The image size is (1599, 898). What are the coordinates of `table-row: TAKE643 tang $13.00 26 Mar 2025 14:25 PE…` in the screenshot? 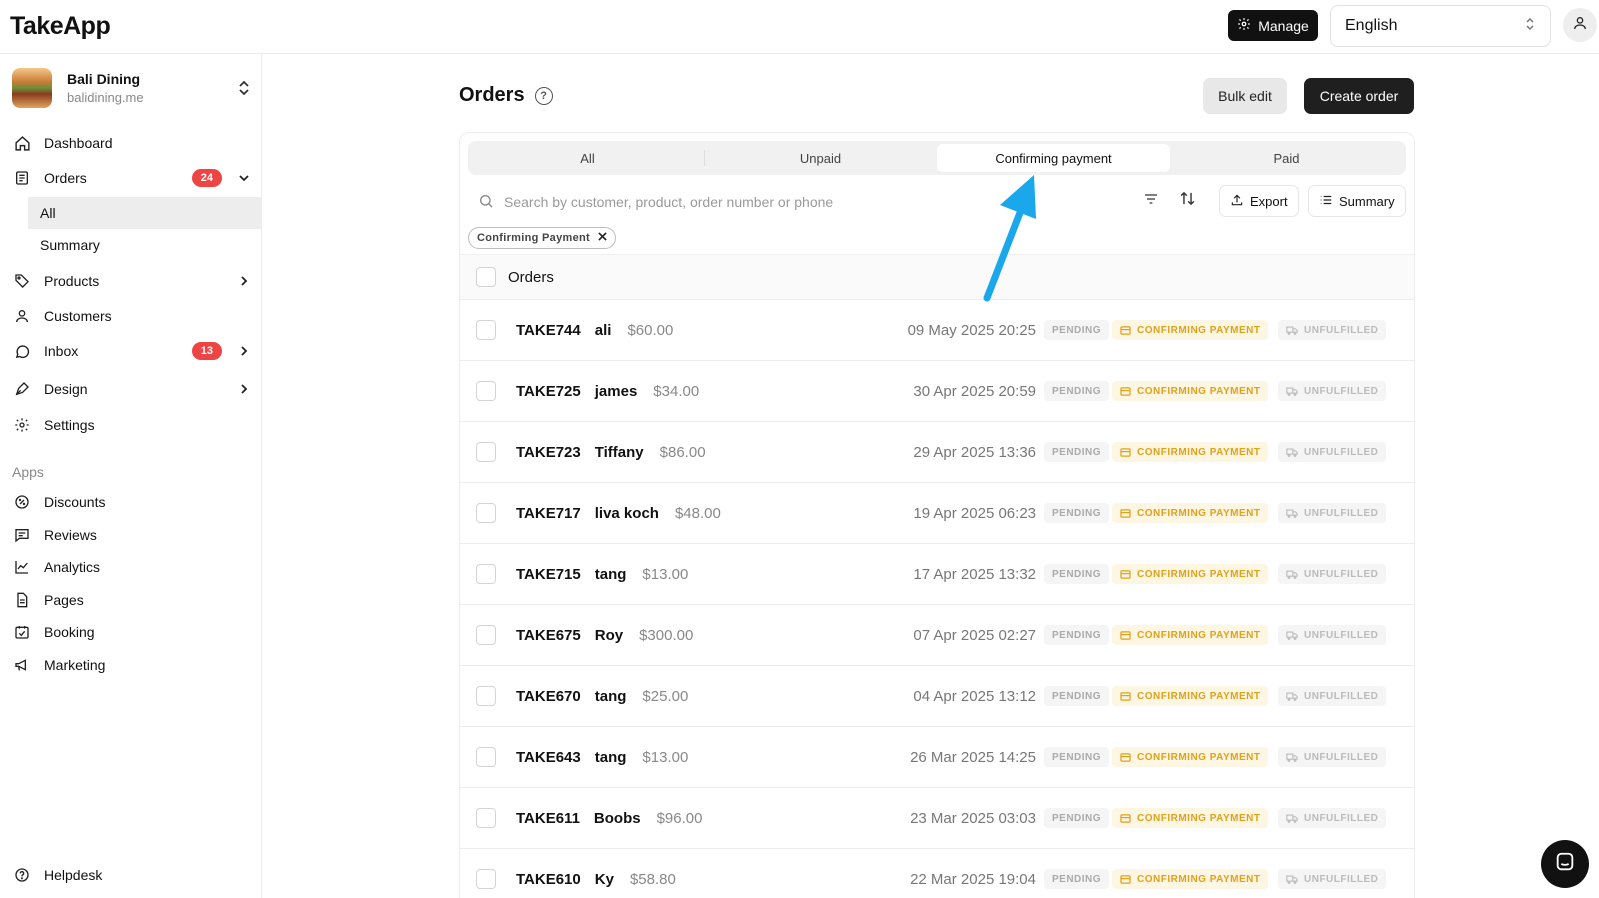 It's located at (937, 757).